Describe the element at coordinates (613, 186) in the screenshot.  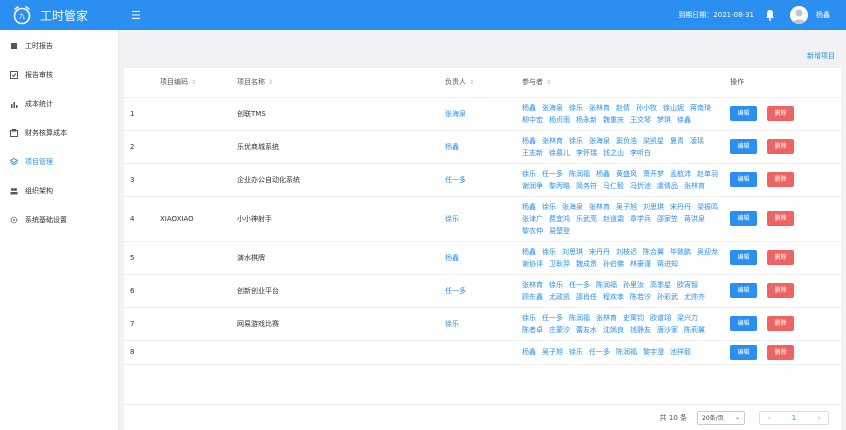
I see `participant-link: 马仁毅` at that location.